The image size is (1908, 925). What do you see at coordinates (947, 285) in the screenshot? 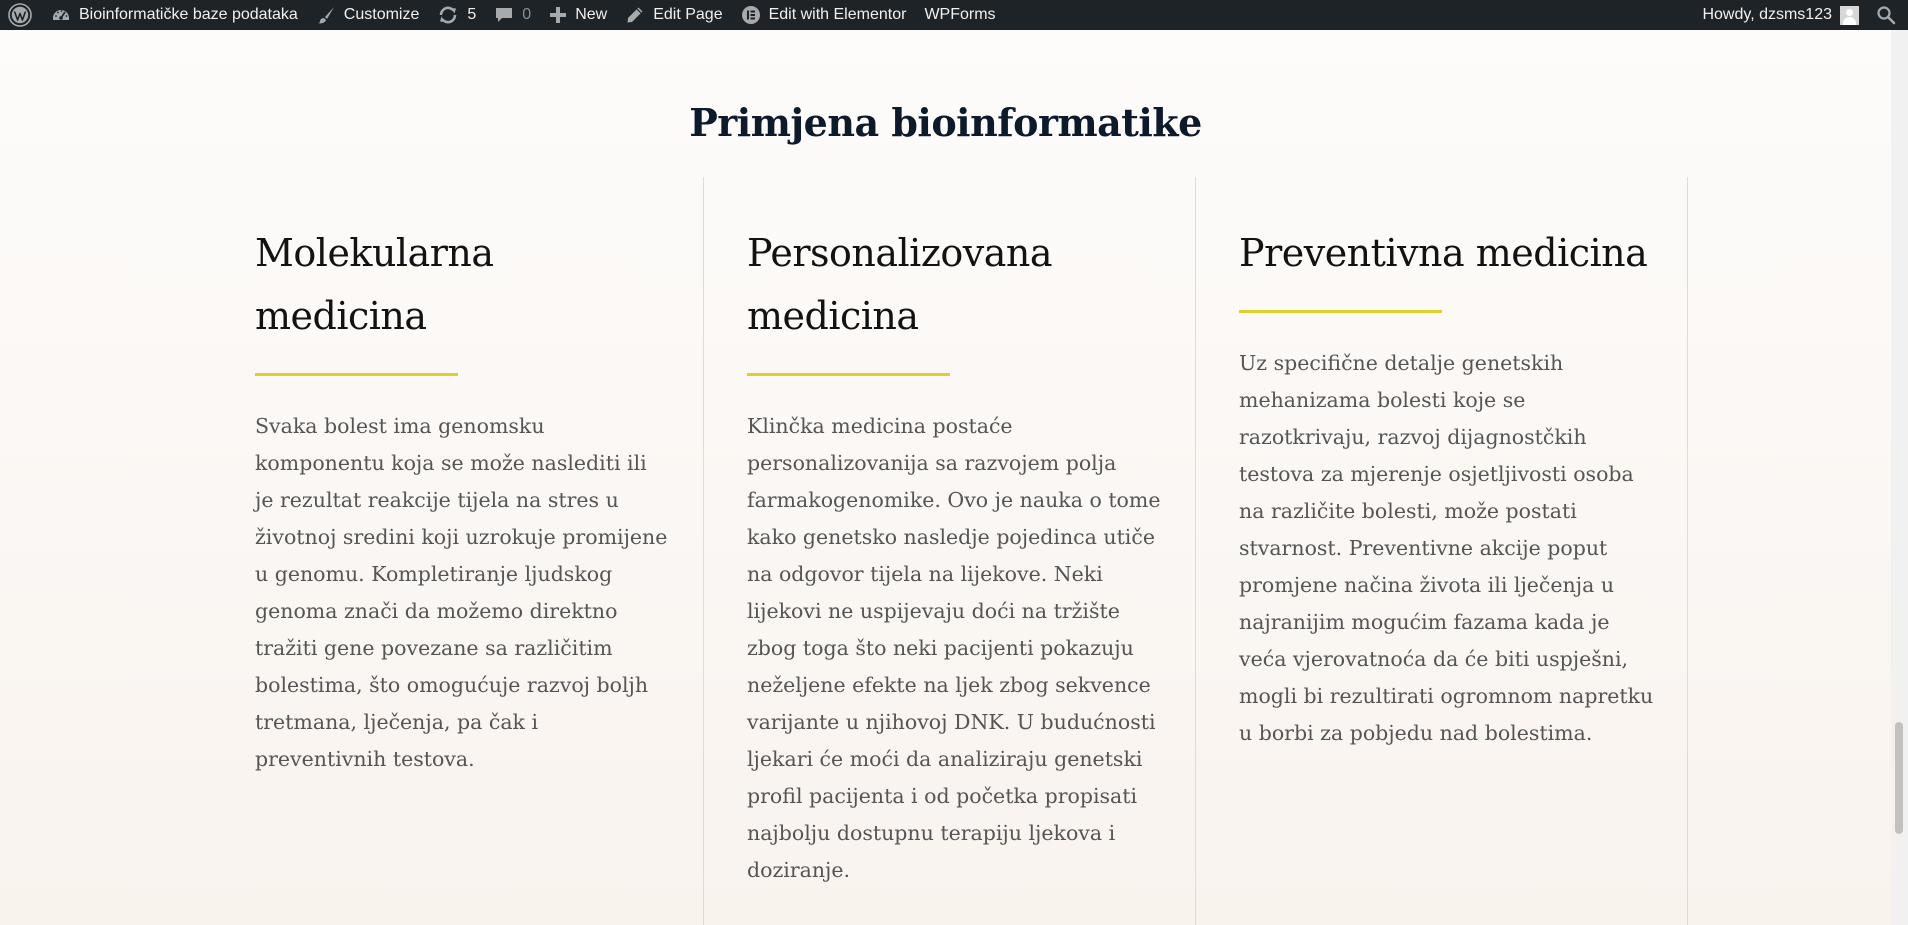
I see `column-heading: Personalizovana medicina` at bounding box center [947, 285].